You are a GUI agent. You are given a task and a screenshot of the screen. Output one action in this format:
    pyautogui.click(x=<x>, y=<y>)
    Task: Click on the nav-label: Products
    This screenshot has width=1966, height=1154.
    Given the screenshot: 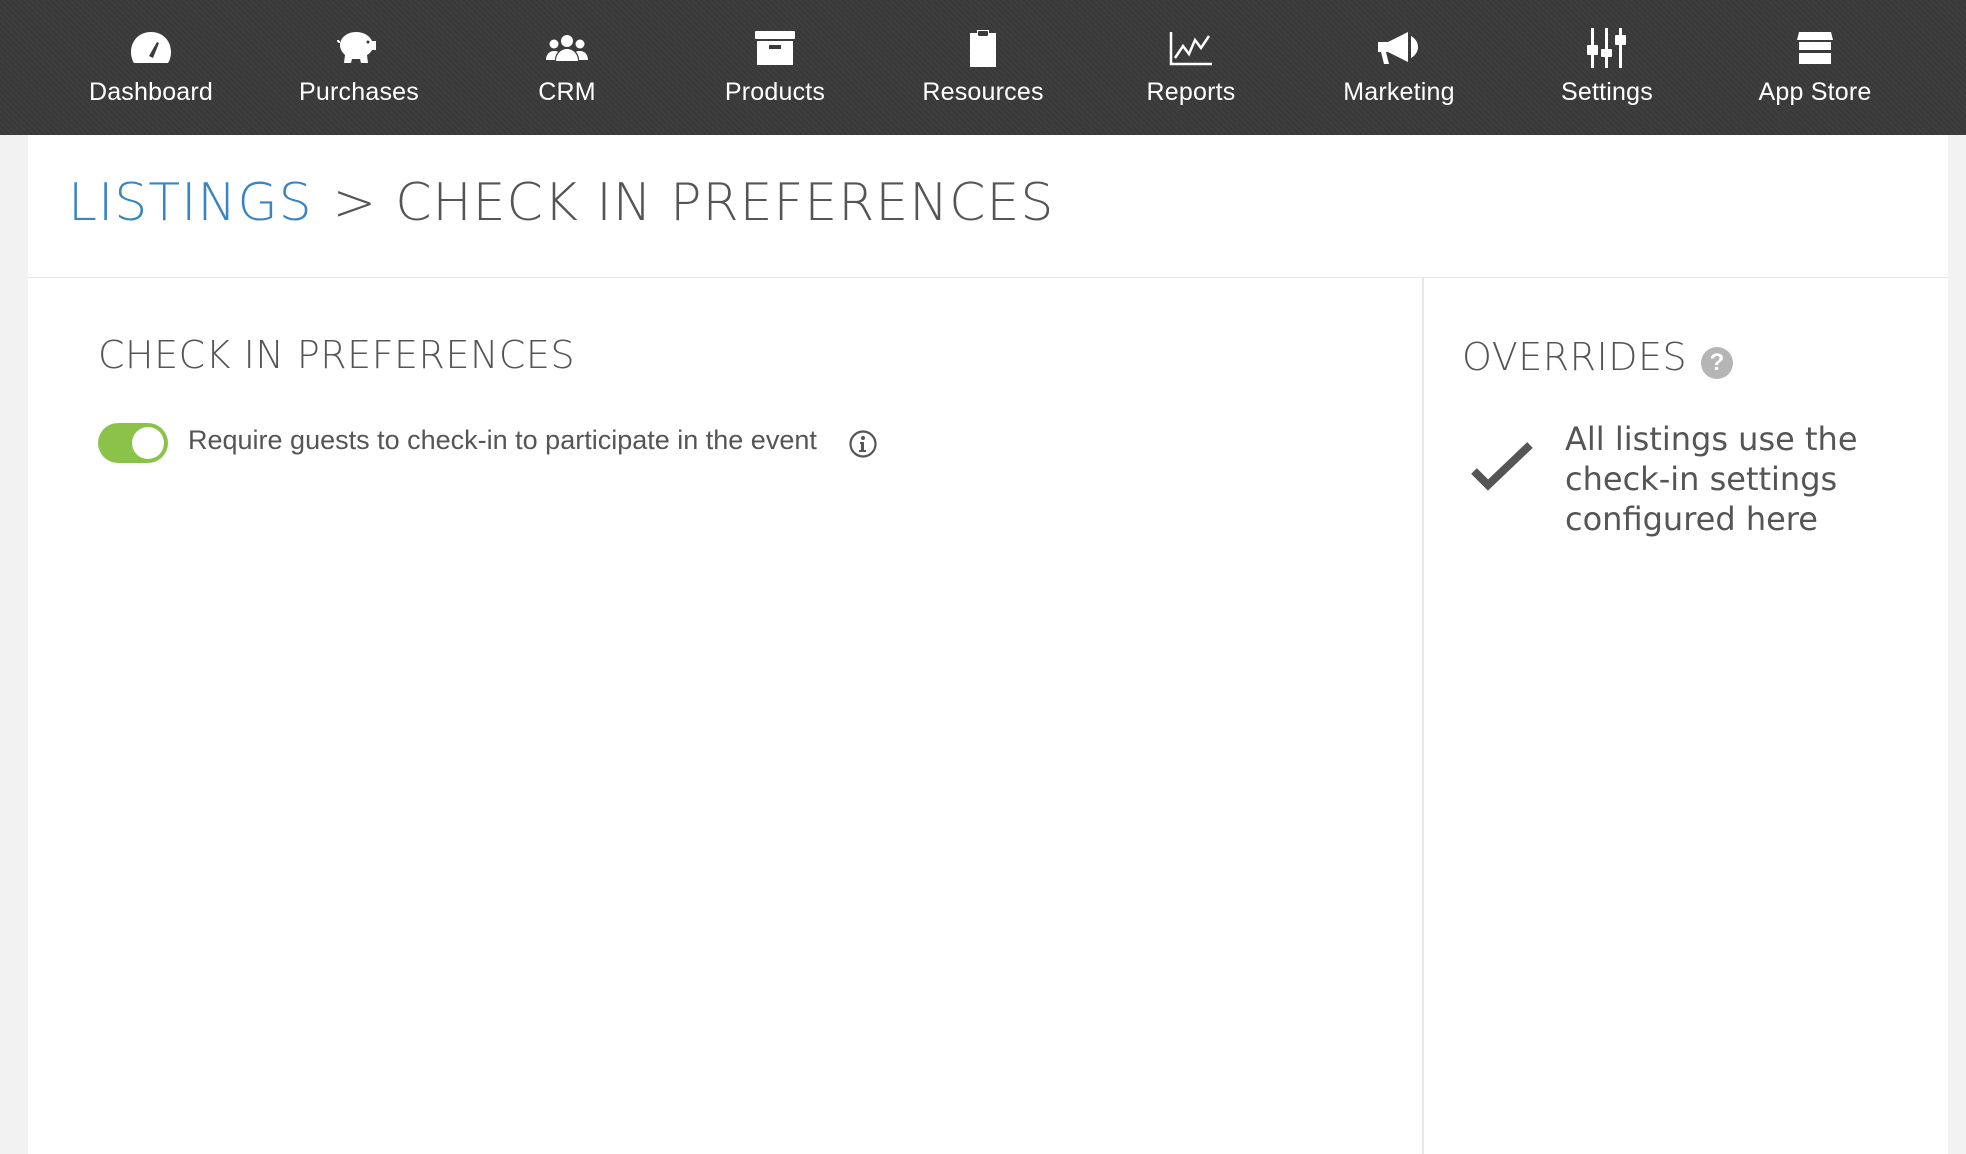 What is the action you would take?
    pyautogui.click(x=775, y=92)
    